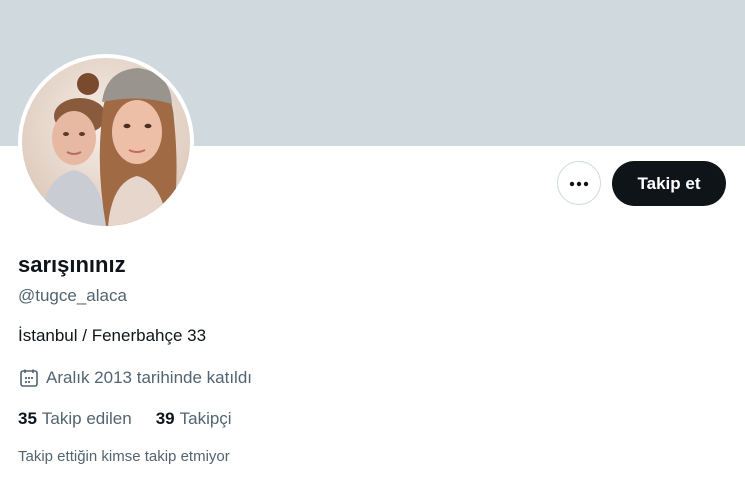 The width and height of the screenshot is (745, 480). Describe the element at coordinates (72, 295) in the screenshot. I see `user-handle: @tugce_alaca` at that location.